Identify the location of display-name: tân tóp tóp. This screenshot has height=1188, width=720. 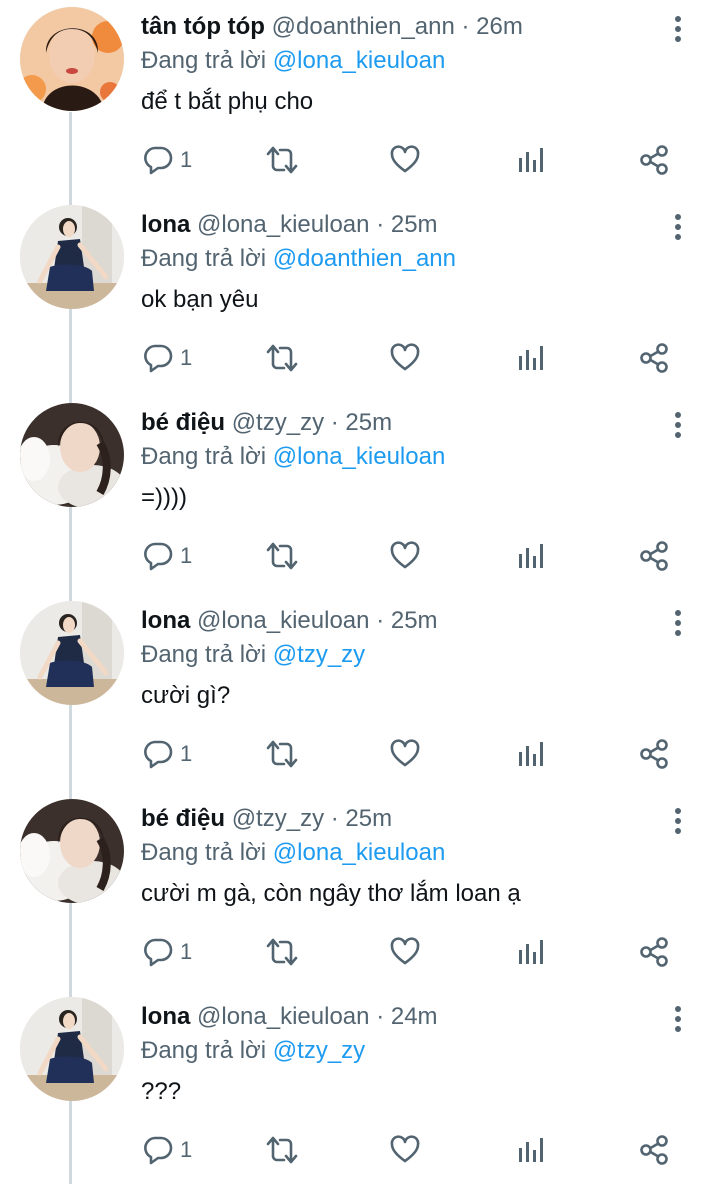
(203, 26).